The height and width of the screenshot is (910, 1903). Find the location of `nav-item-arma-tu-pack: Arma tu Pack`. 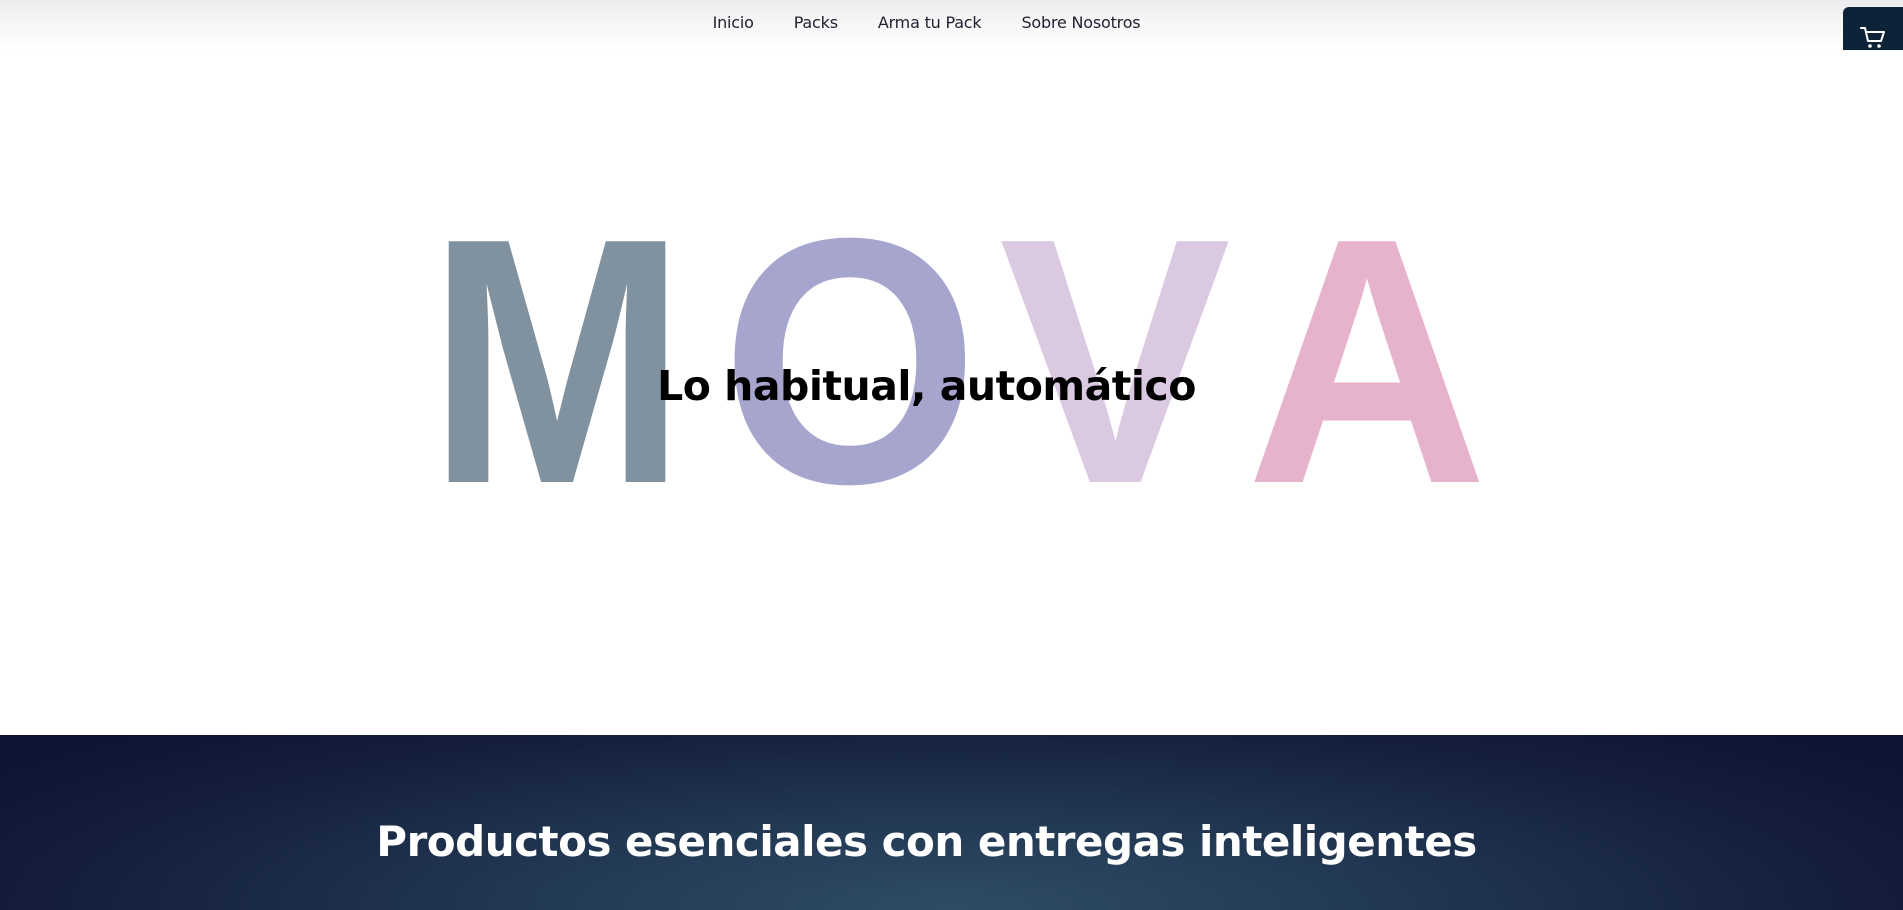

nav-item-arma-tu-pack: Arma tu Pack is located at coordinates (930, 22).